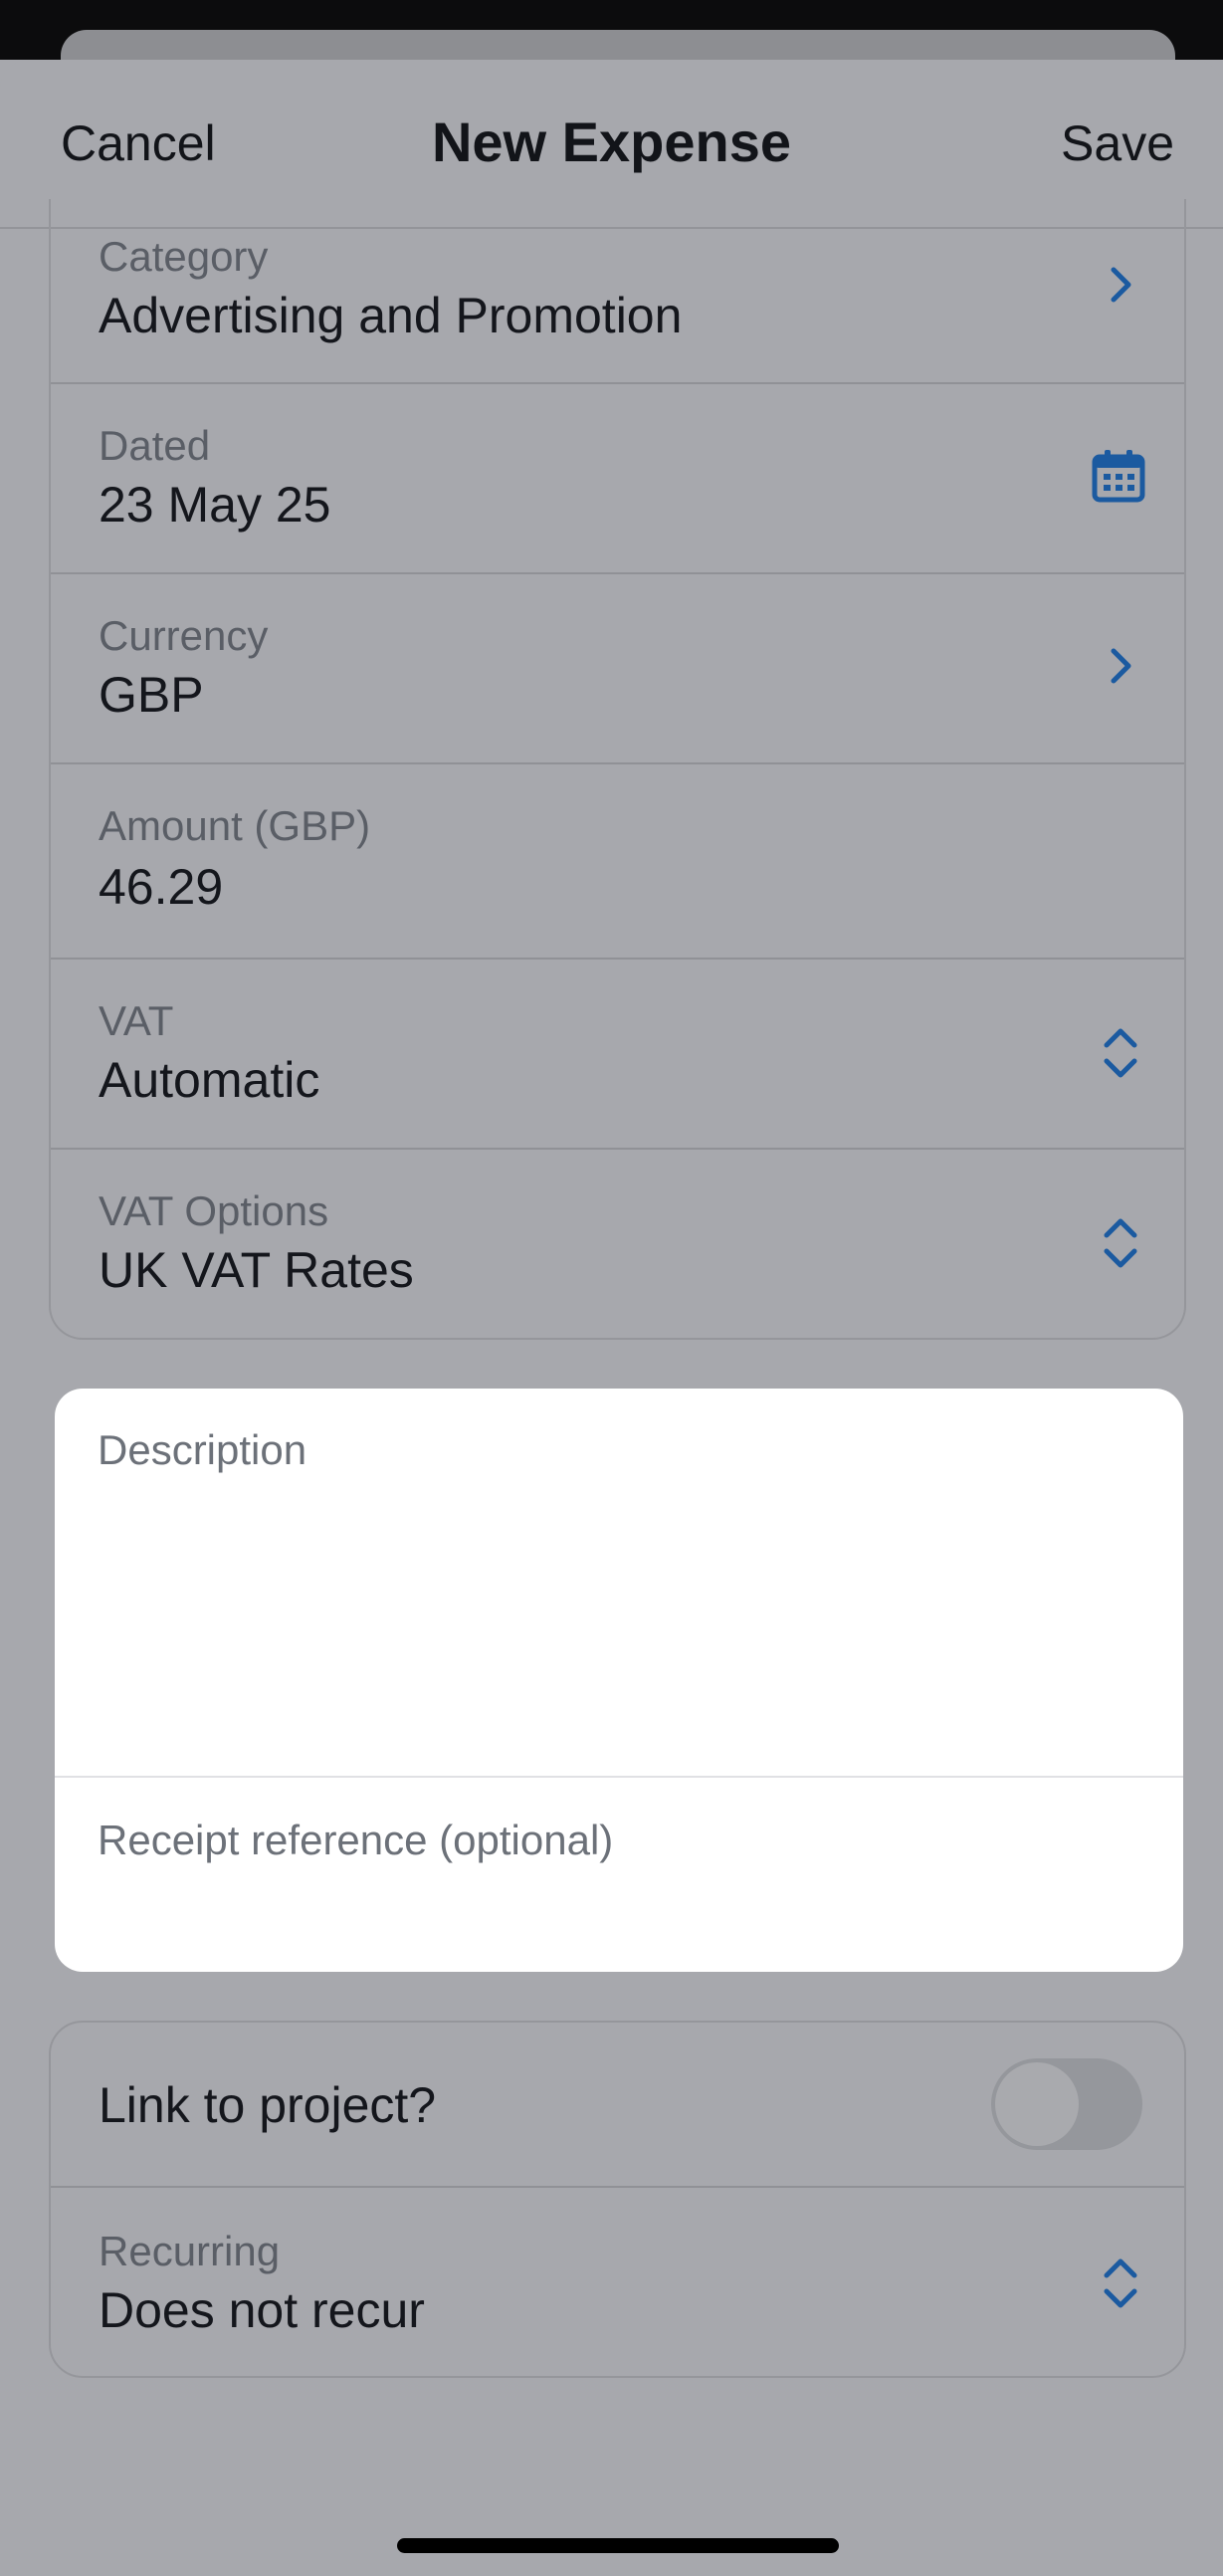  I want to click on link-project-row: Link to project?, so click(617, 2105).